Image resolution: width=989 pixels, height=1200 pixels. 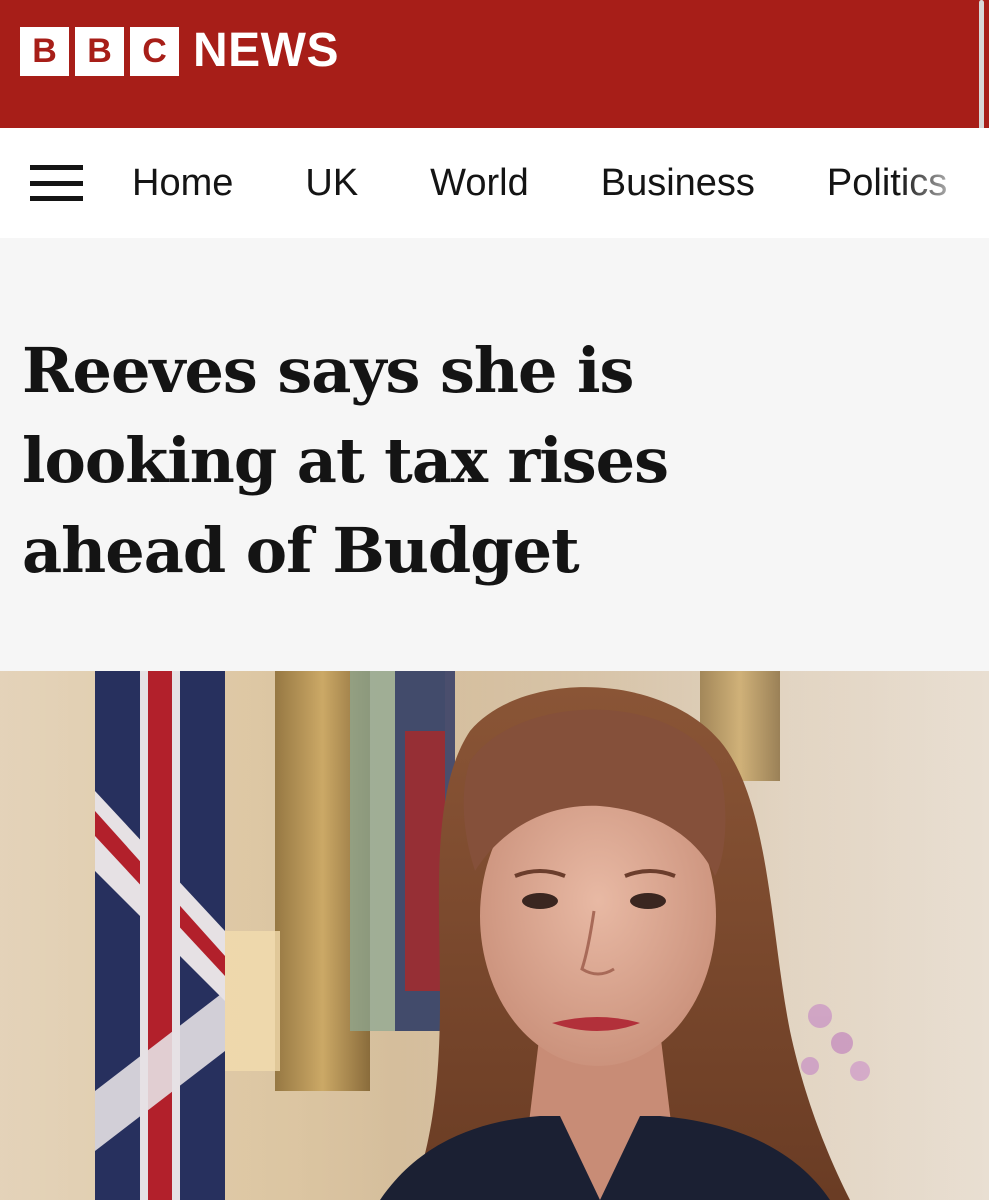 I want to click on headline-line: ahead of Budget, so click(x=301, y=550).